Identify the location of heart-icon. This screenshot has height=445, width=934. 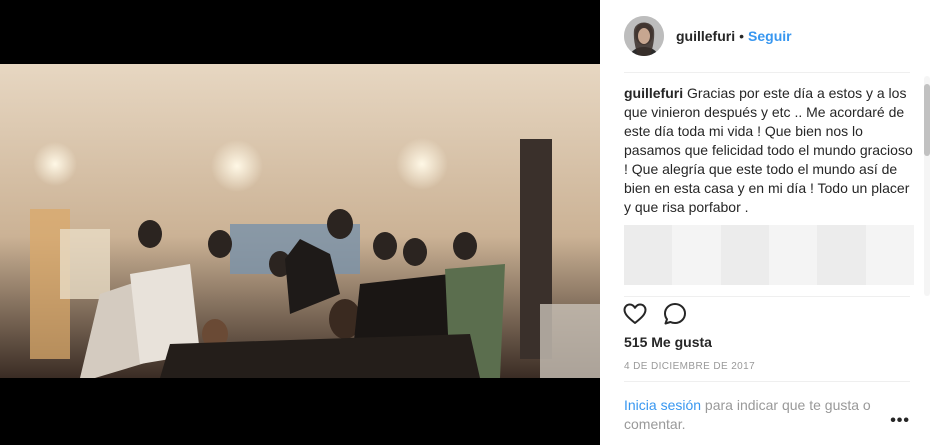
(635, 313).